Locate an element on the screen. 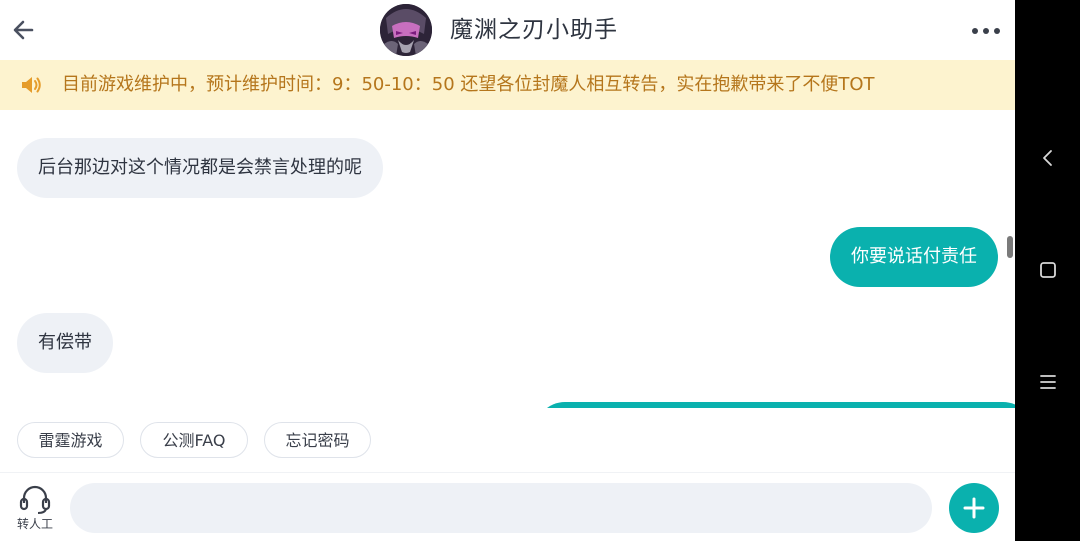  nav-home-button is located at coordinates (1048, 270).